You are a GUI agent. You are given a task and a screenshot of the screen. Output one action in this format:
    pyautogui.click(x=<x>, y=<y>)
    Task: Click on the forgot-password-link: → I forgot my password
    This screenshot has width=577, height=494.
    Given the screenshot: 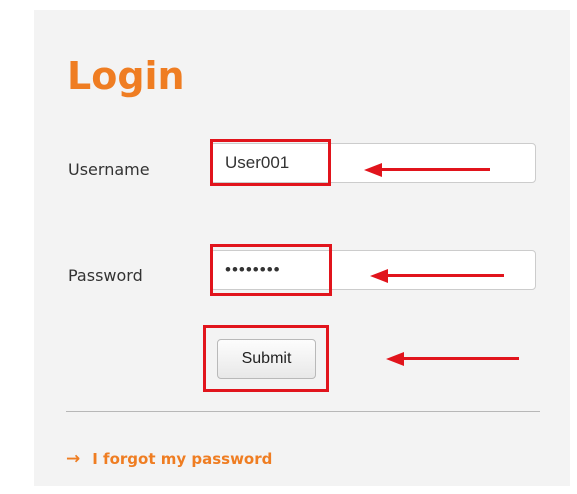 What is the action you would take?
    pyautogui.click(x=169, y=459)
    